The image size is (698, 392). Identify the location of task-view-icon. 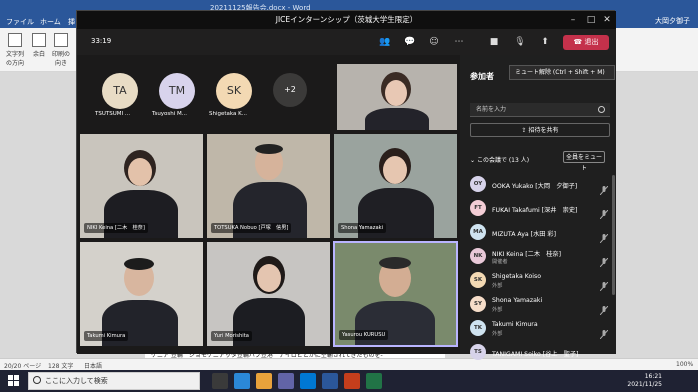
(220, 381).